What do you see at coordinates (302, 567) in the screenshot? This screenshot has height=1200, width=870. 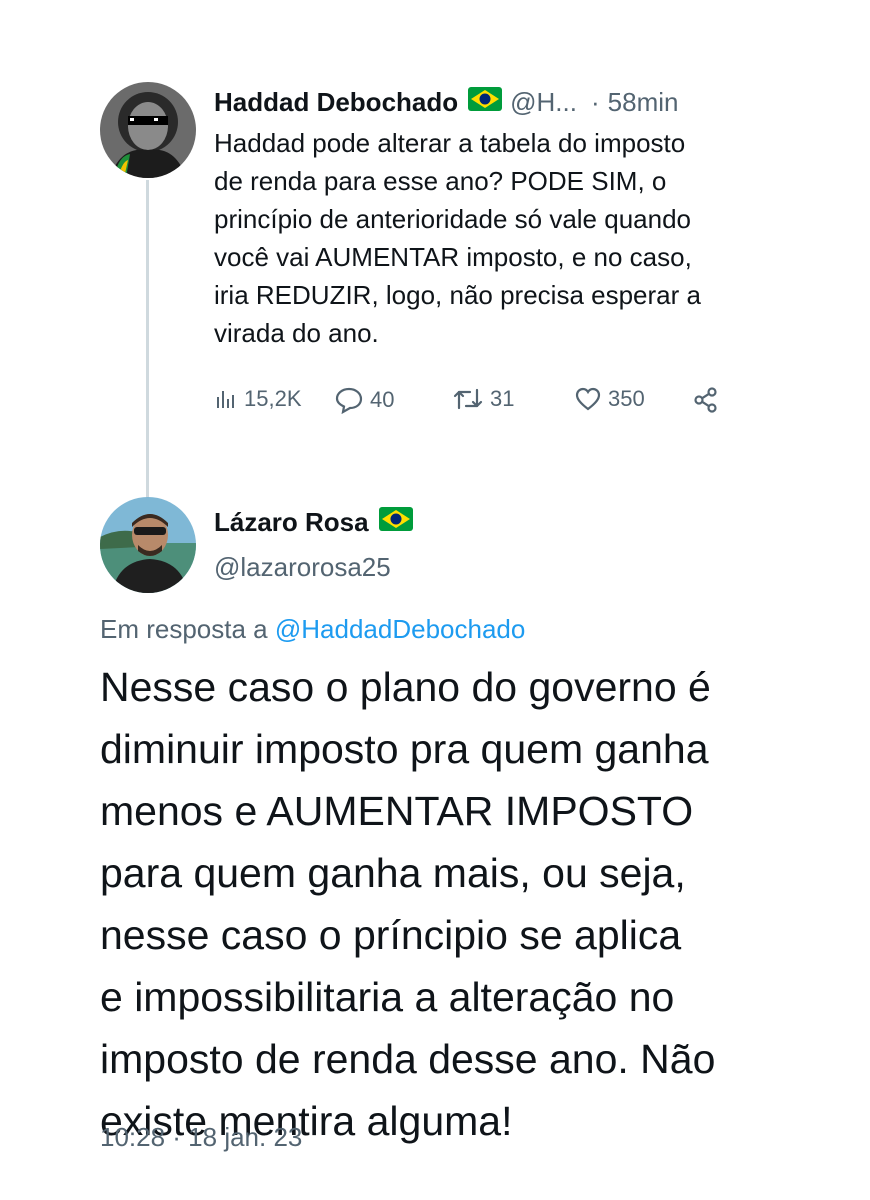 I see `author-handle: @lazarorosa25` at bounding box center [302, 567].